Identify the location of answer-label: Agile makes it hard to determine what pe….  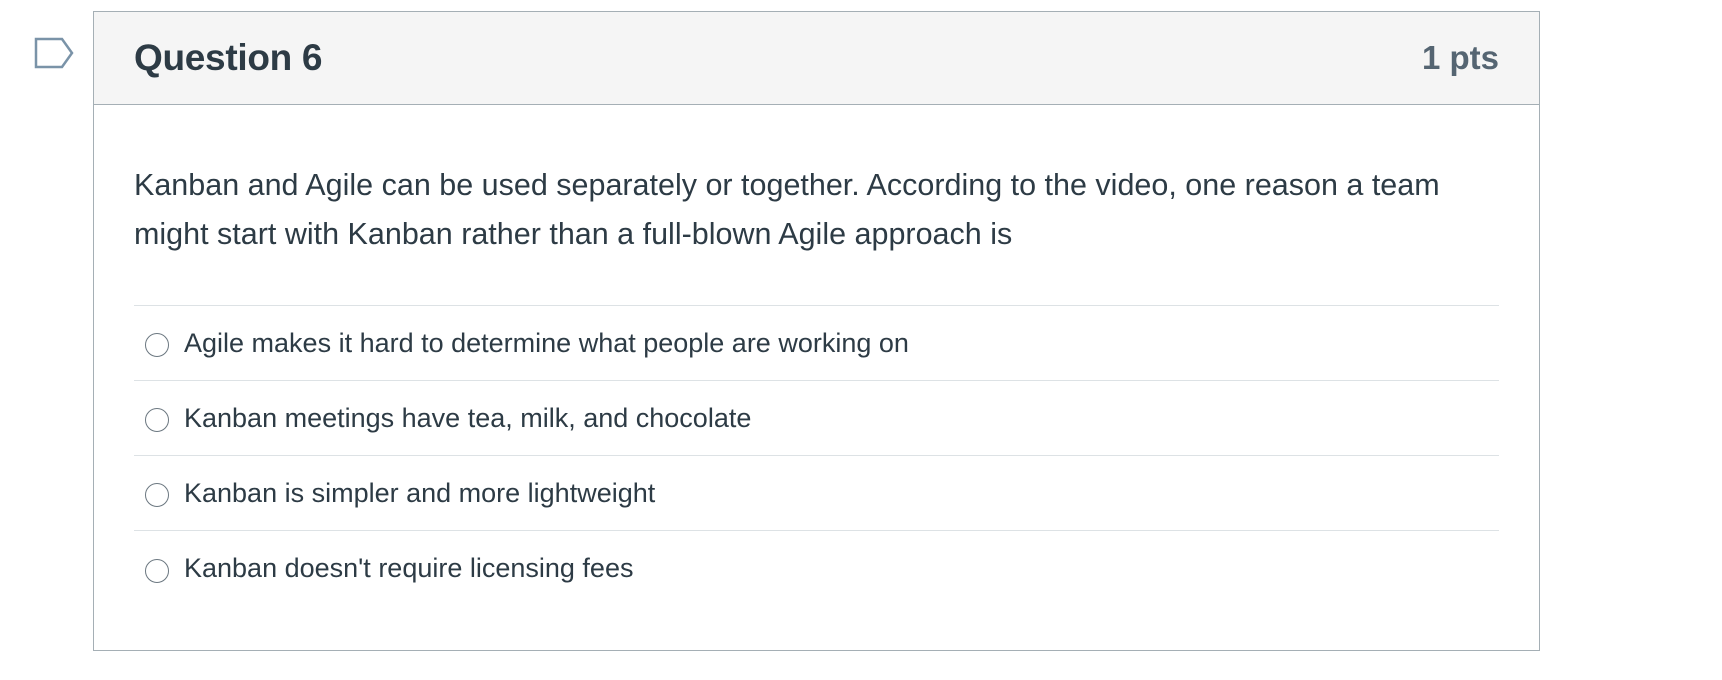
(546, 342).